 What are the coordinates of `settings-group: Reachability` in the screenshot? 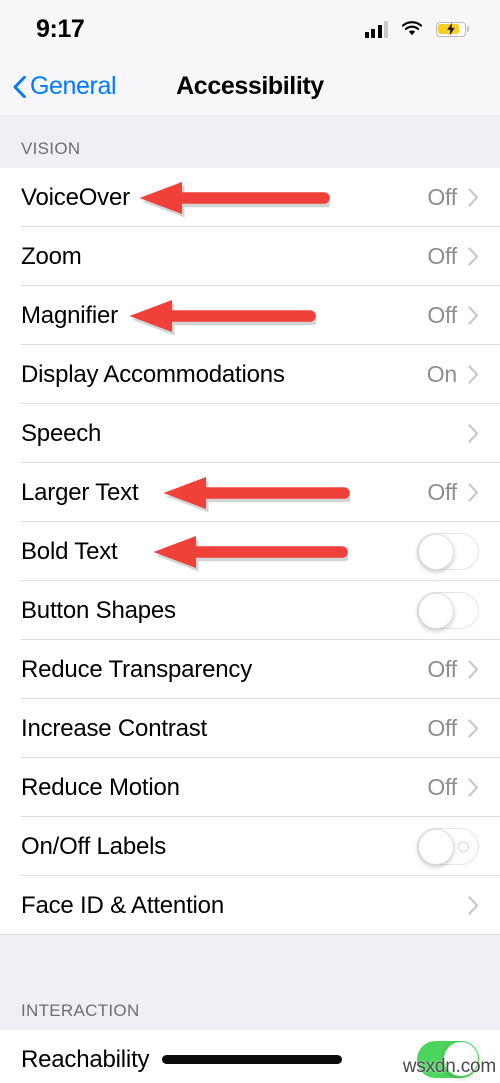 It's located at (250, 1056).